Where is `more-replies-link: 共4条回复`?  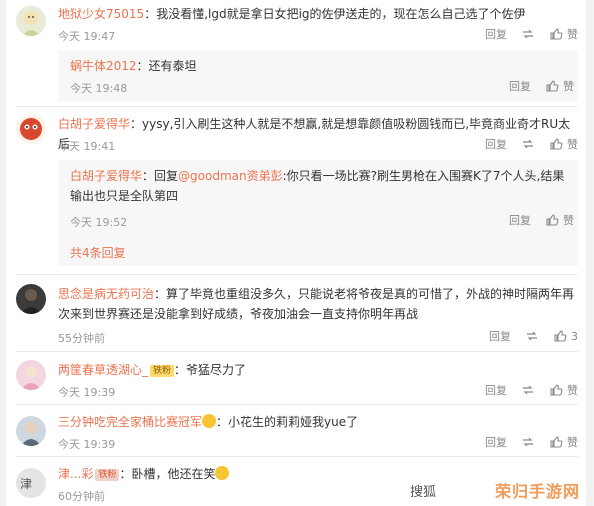 more-replies-link: 共4条回复 is located at coordinates (98, 252).